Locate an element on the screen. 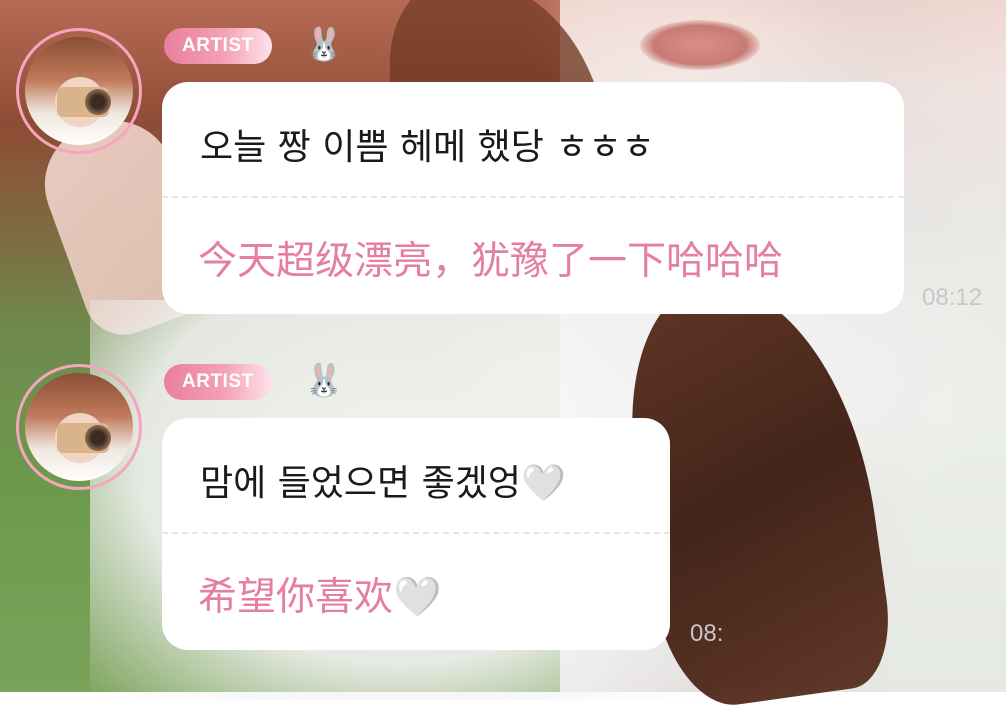  message-text: 맘에 들었으면 좋겠엉🤍 is located at coordinates (383, 483).